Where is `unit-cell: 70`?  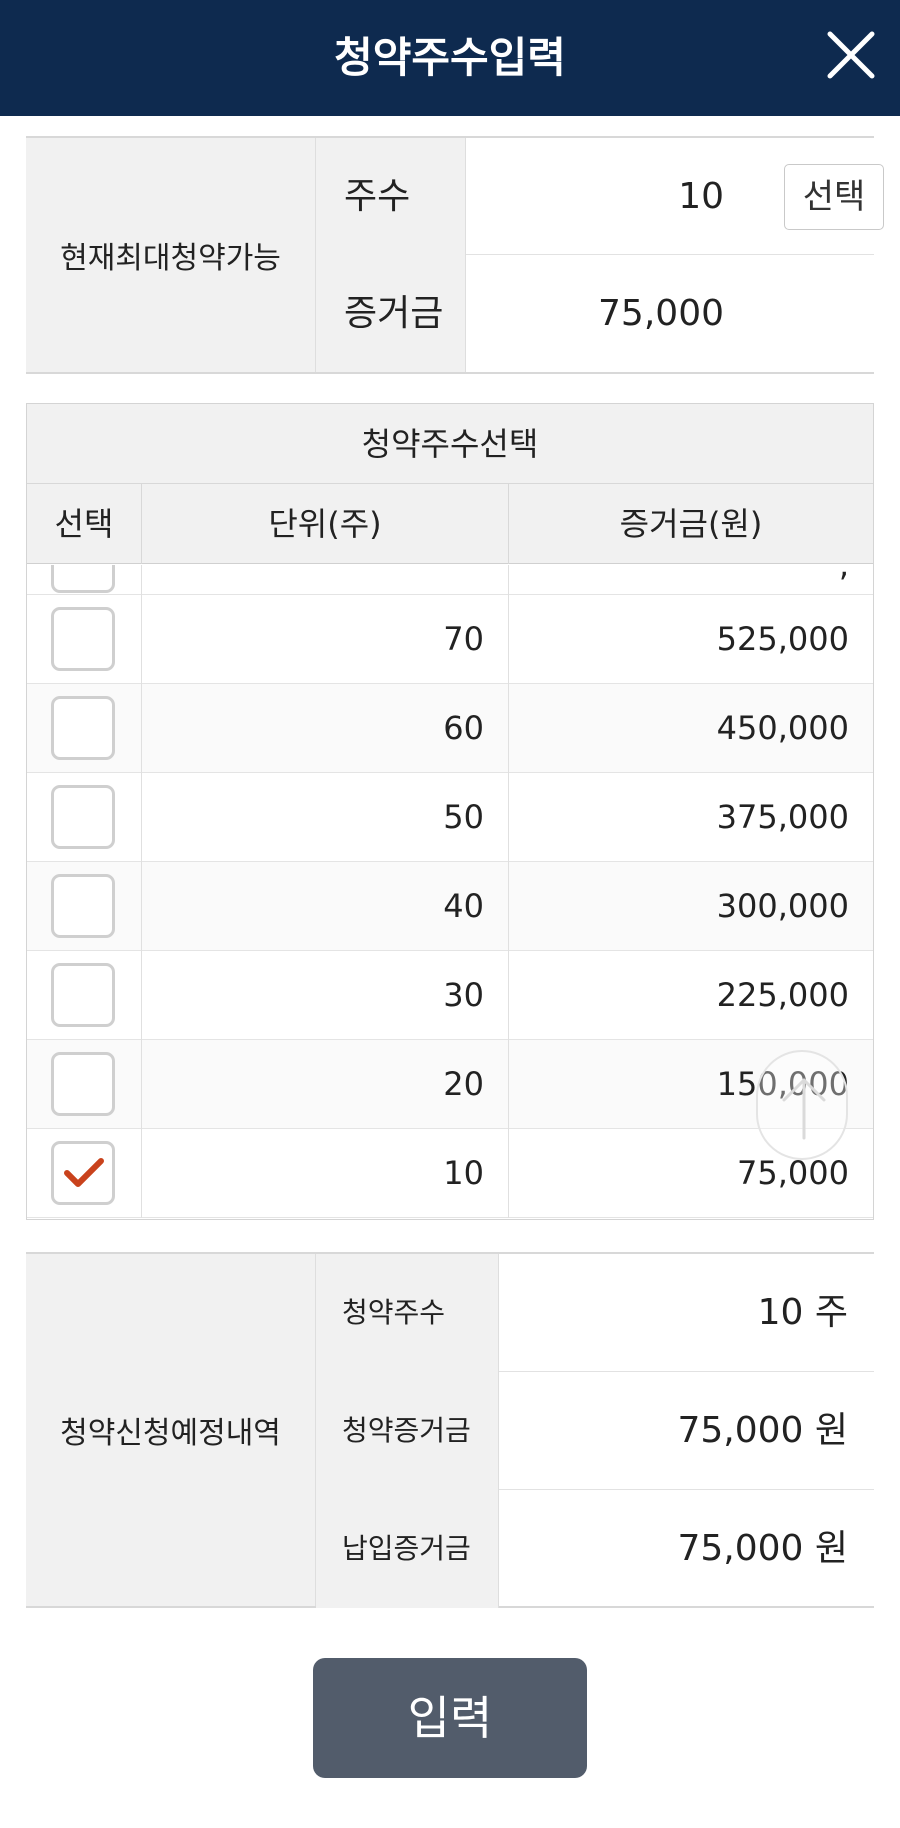
unit-cell: 70 is located at coordinates (325, 639).